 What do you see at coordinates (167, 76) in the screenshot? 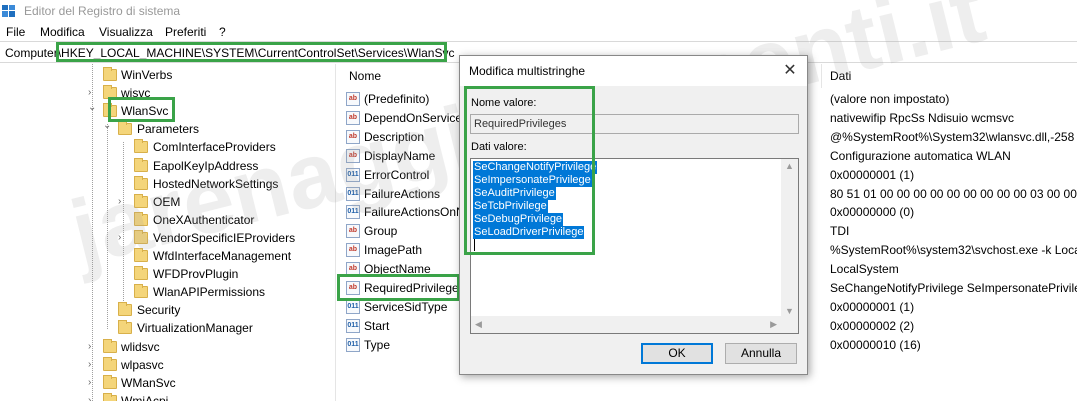
I see `tree-item: WinVerbs` at bounding box center [167, 76].